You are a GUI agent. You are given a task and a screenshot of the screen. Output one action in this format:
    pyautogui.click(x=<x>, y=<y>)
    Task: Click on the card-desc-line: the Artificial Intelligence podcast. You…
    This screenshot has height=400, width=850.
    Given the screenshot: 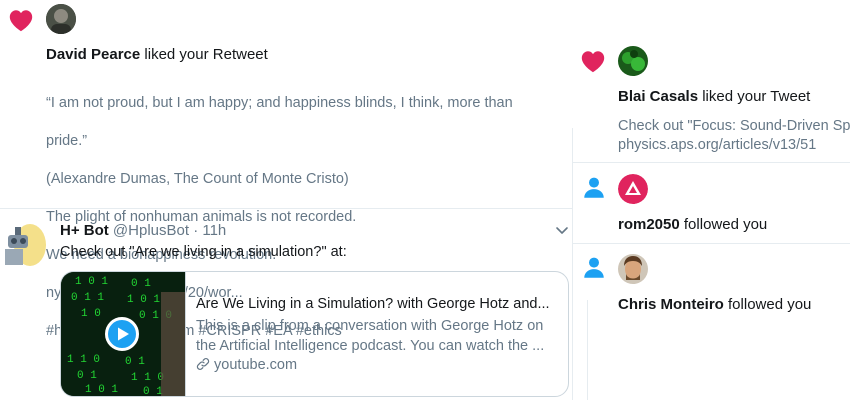 What is the action you would take?
    pyautogui.click(x=370, y=346)
    